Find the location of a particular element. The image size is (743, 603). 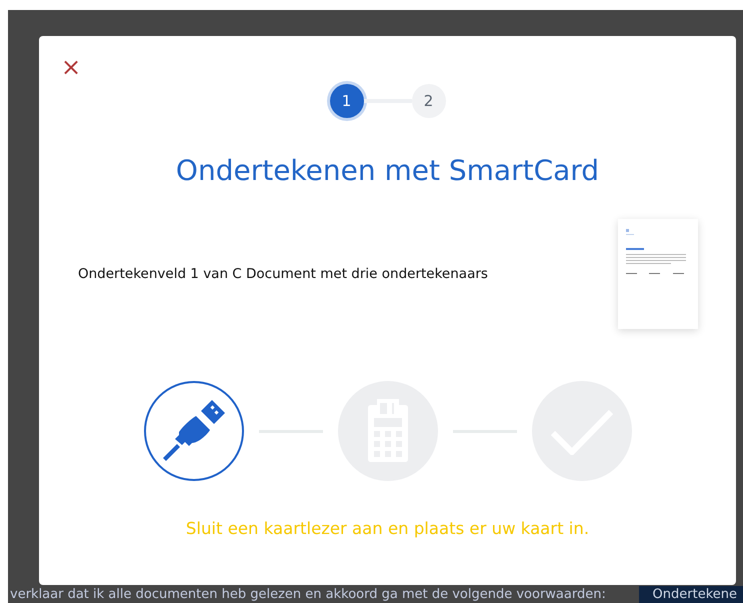

agreement-text: verklaar dat ik alle documenten heb gelezen en akkoord ga met de volgende voorwaarden: is located at coordinates (307, 594).